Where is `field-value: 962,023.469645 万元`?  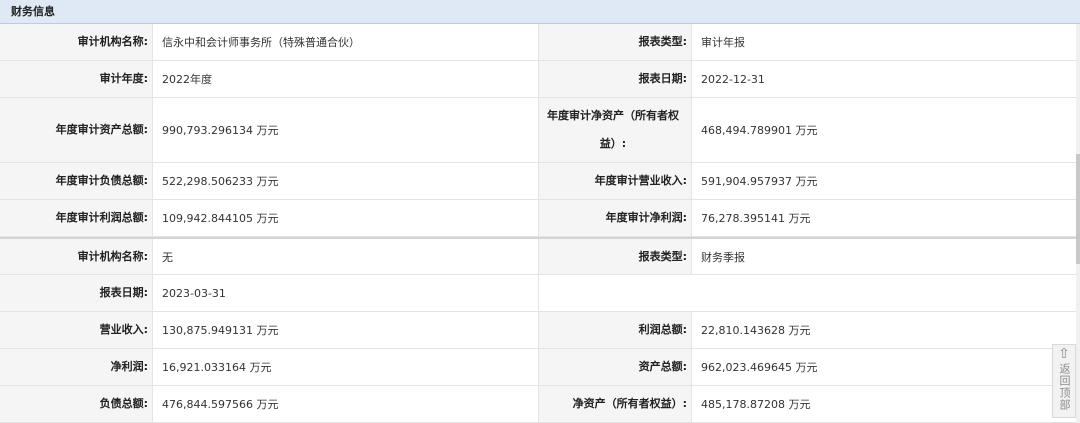
field-value: 962,023.469645 万元 is located at coordinates (886, 367).